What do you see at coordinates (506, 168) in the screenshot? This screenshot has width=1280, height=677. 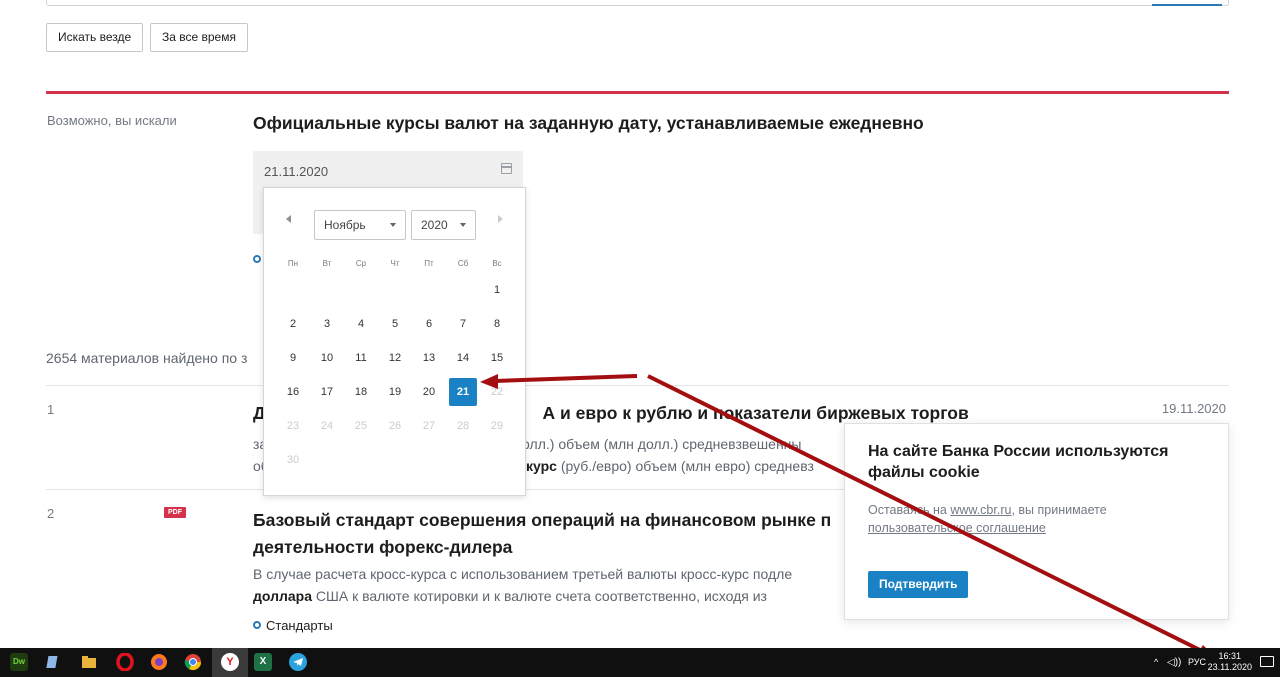 I see `calendar-icon` at bounding box center [506, 168].